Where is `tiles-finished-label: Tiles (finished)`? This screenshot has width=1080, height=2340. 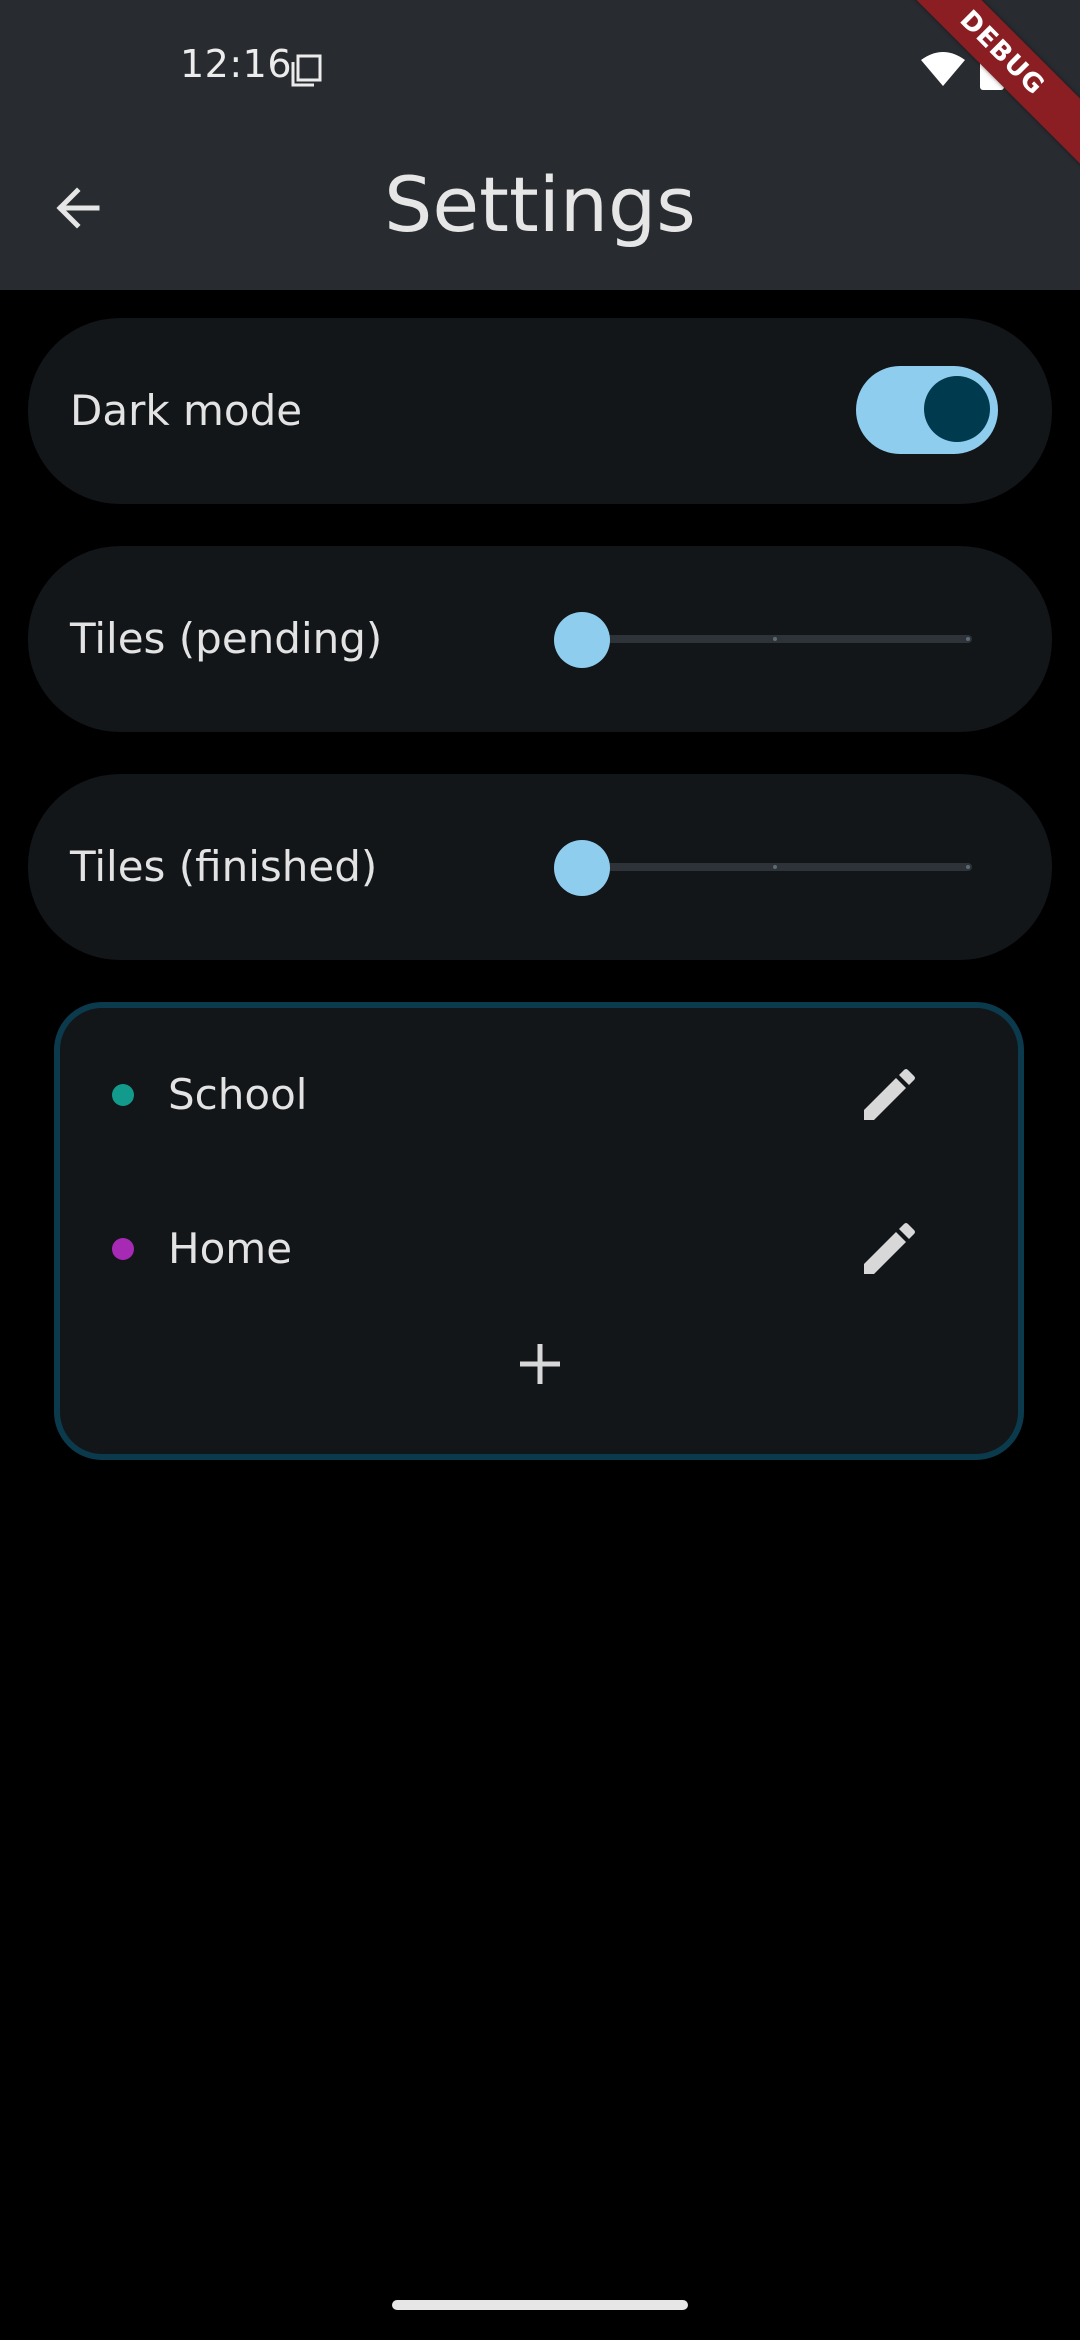 tiles-finished-label: Tiles (finished) is located at coordinates (224, 866).